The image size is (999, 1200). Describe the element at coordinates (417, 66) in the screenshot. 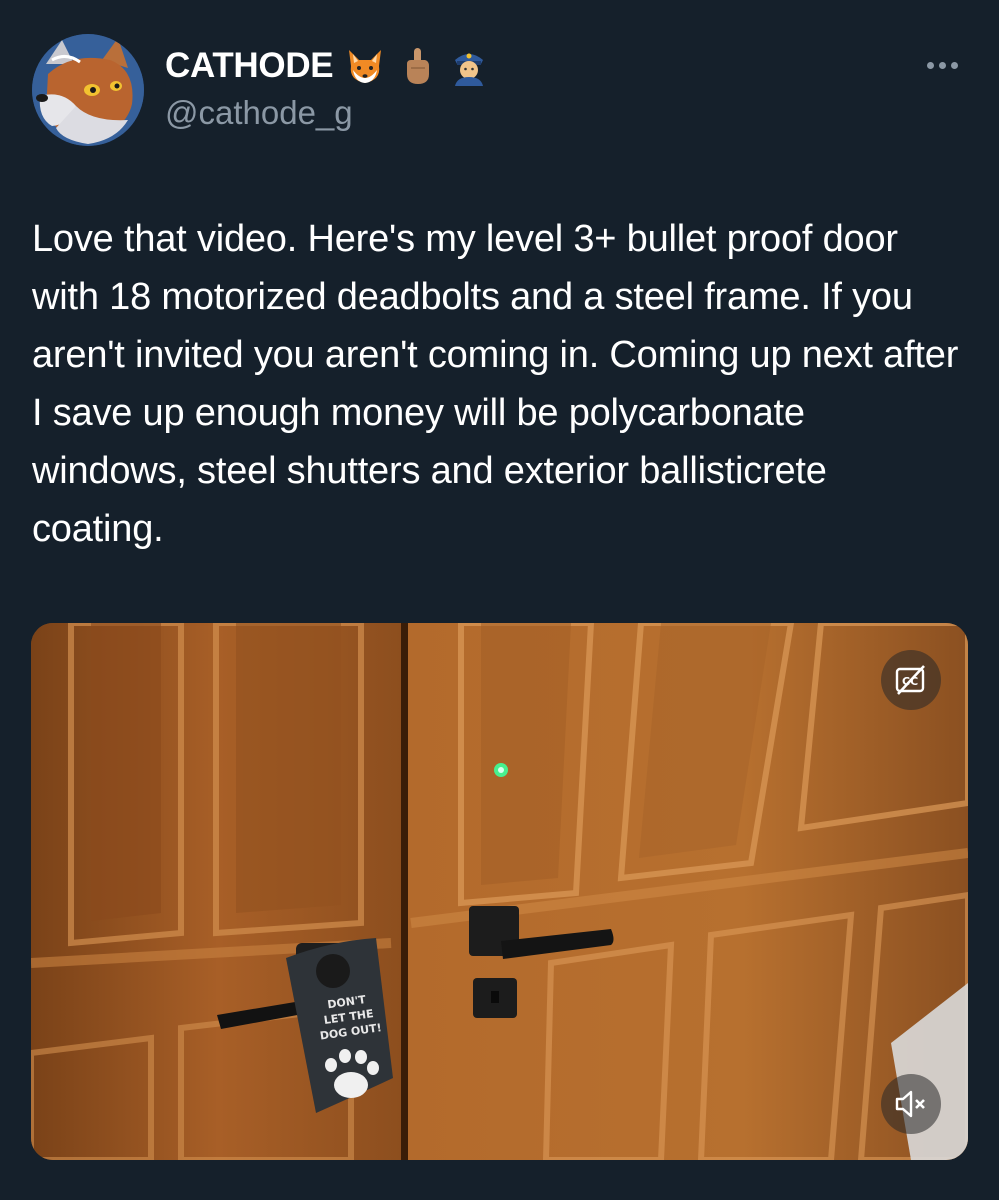

I see `raised-finger-icon` at that location.